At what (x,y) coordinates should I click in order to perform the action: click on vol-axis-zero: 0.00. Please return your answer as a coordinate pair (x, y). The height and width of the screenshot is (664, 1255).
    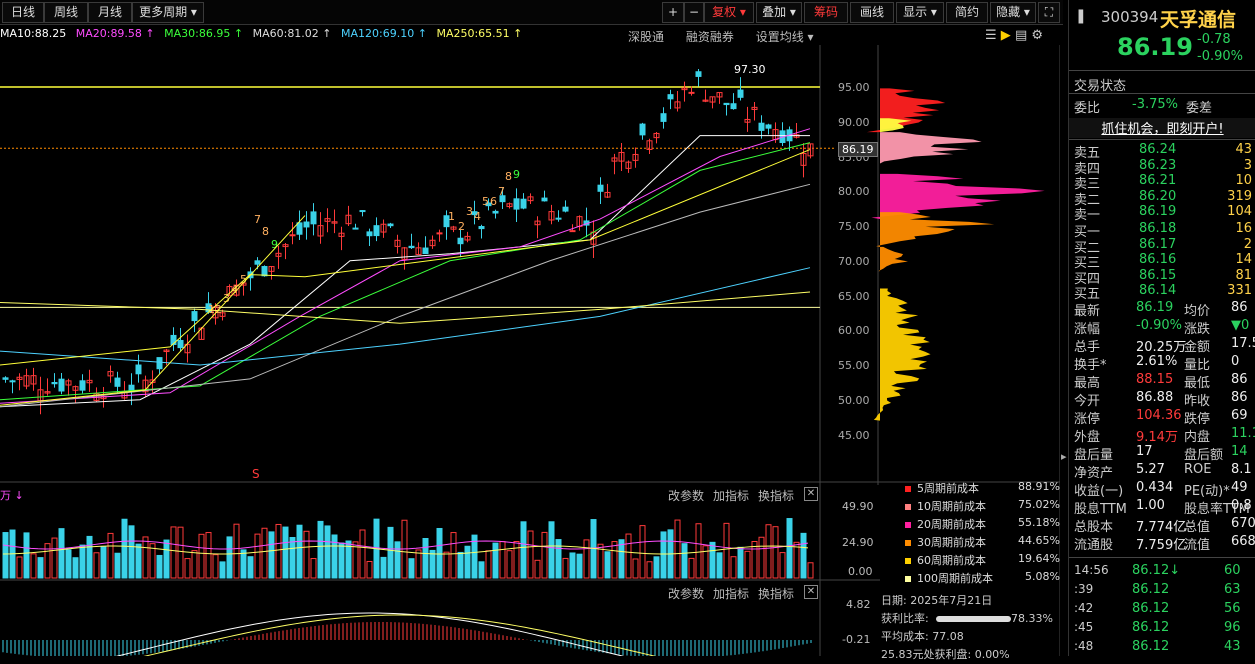
    Looking at the image, I should click on (860, 571).